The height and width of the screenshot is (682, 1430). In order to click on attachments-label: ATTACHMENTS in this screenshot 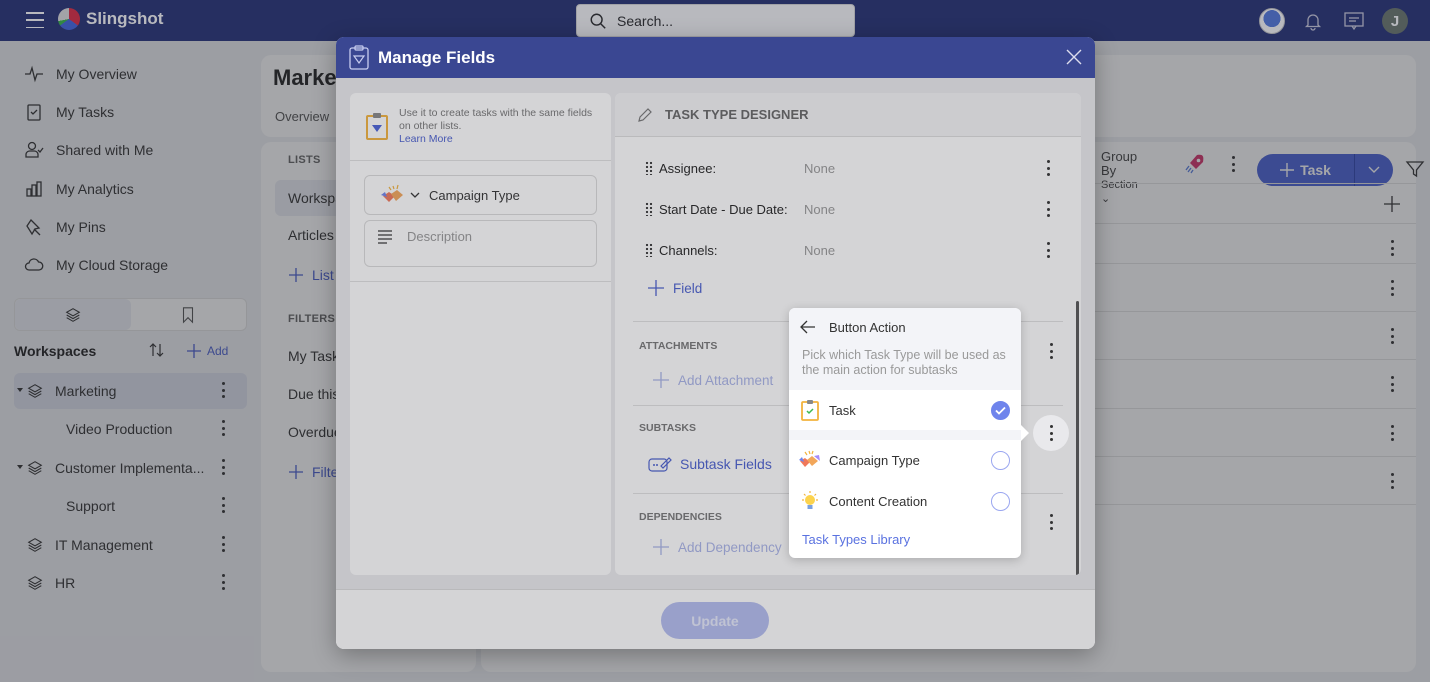, I will do `click(678, 346)`.